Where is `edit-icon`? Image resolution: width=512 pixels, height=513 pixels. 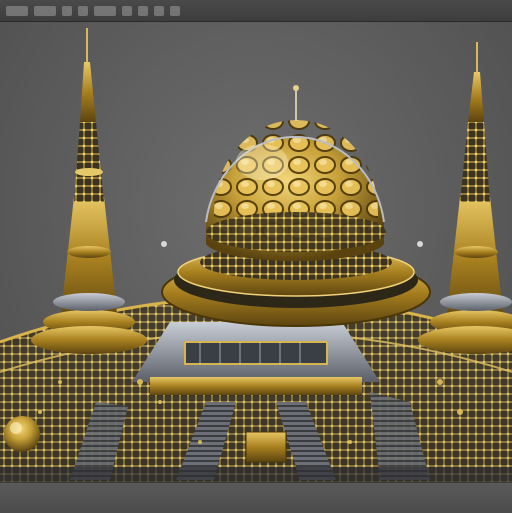 edit-icon is located at coordinates (45, 10).